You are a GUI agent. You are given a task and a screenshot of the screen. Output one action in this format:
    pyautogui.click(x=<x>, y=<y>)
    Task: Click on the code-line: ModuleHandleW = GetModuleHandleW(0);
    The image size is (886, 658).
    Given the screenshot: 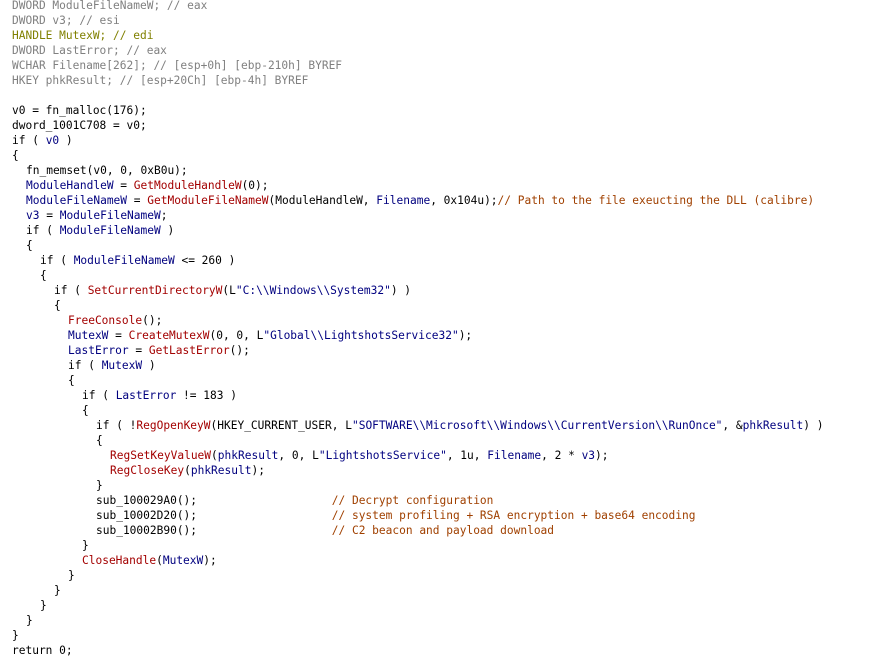 What is the action you would take?
    pyautogui.click(x=147, y=185)
    